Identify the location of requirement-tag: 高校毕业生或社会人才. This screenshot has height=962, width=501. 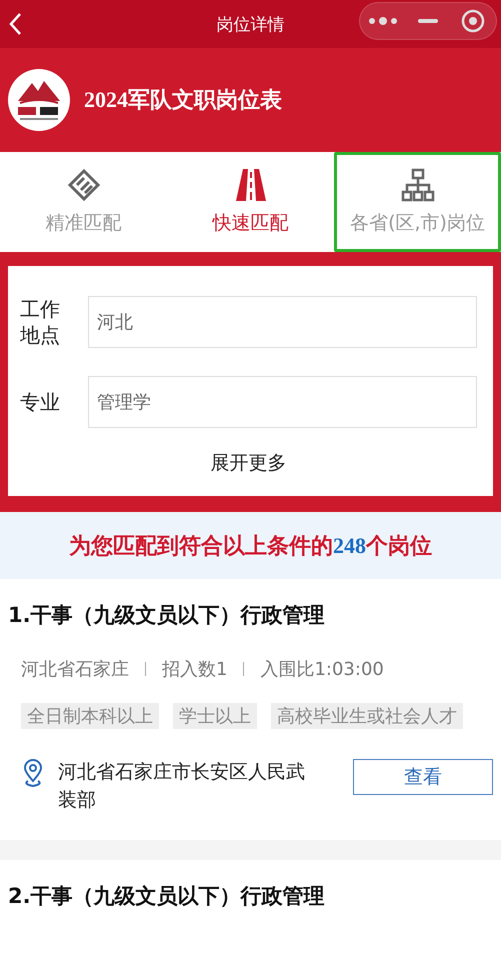
(367, 716).